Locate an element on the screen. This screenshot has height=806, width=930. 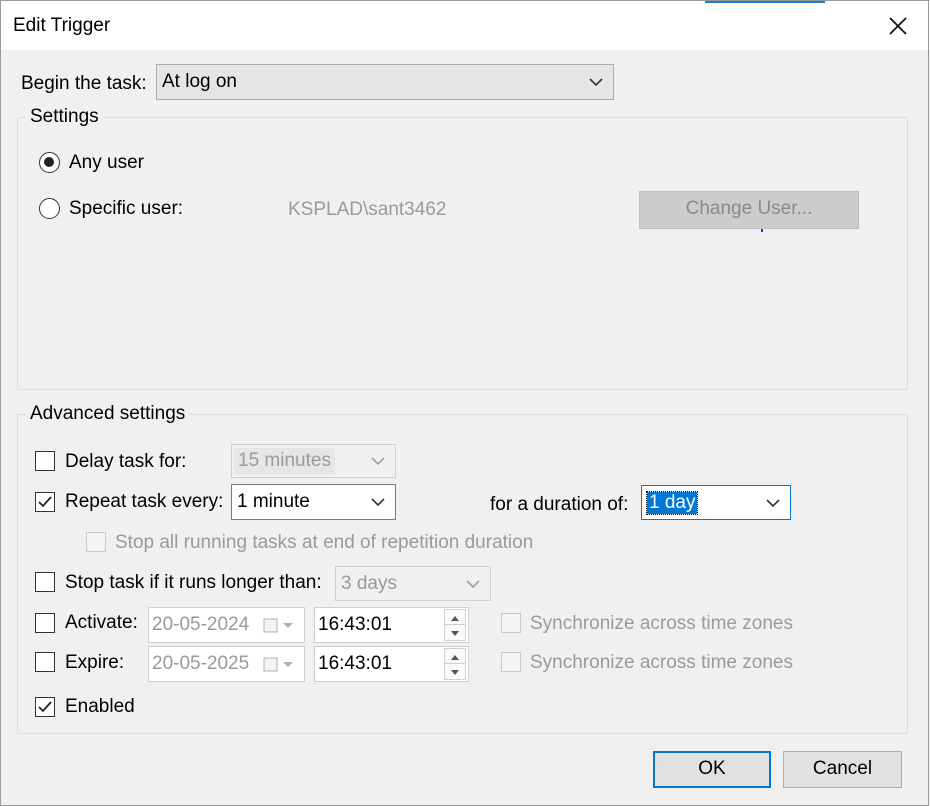
cancel-button: Cancel is located at coordinates (842, 769).